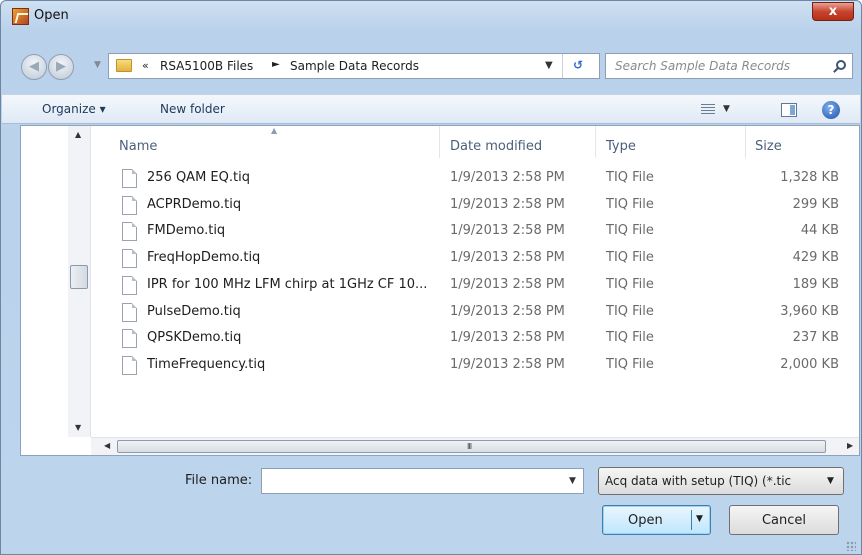 The image size is (862, 555). Describe the element at coordinates (124, 65) in the screenshot. I see `folder-icon` at that location.